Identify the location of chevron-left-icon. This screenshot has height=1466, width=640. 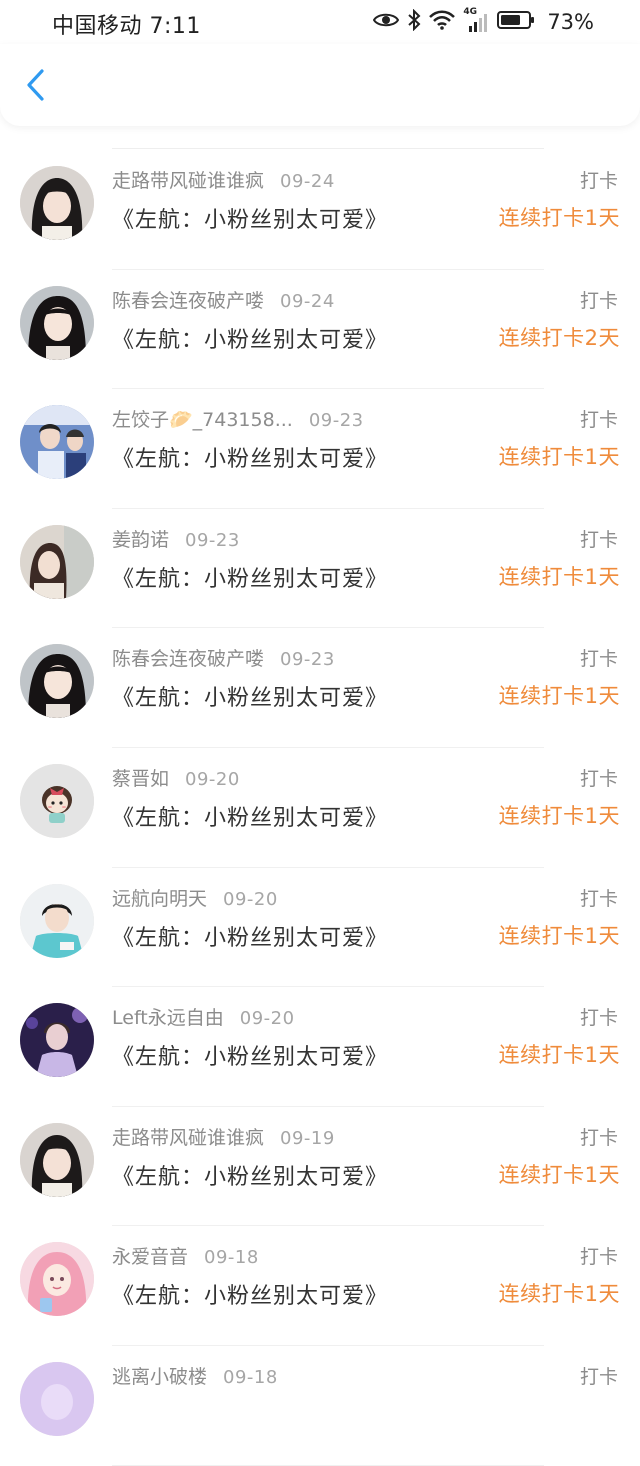
(35, 85).